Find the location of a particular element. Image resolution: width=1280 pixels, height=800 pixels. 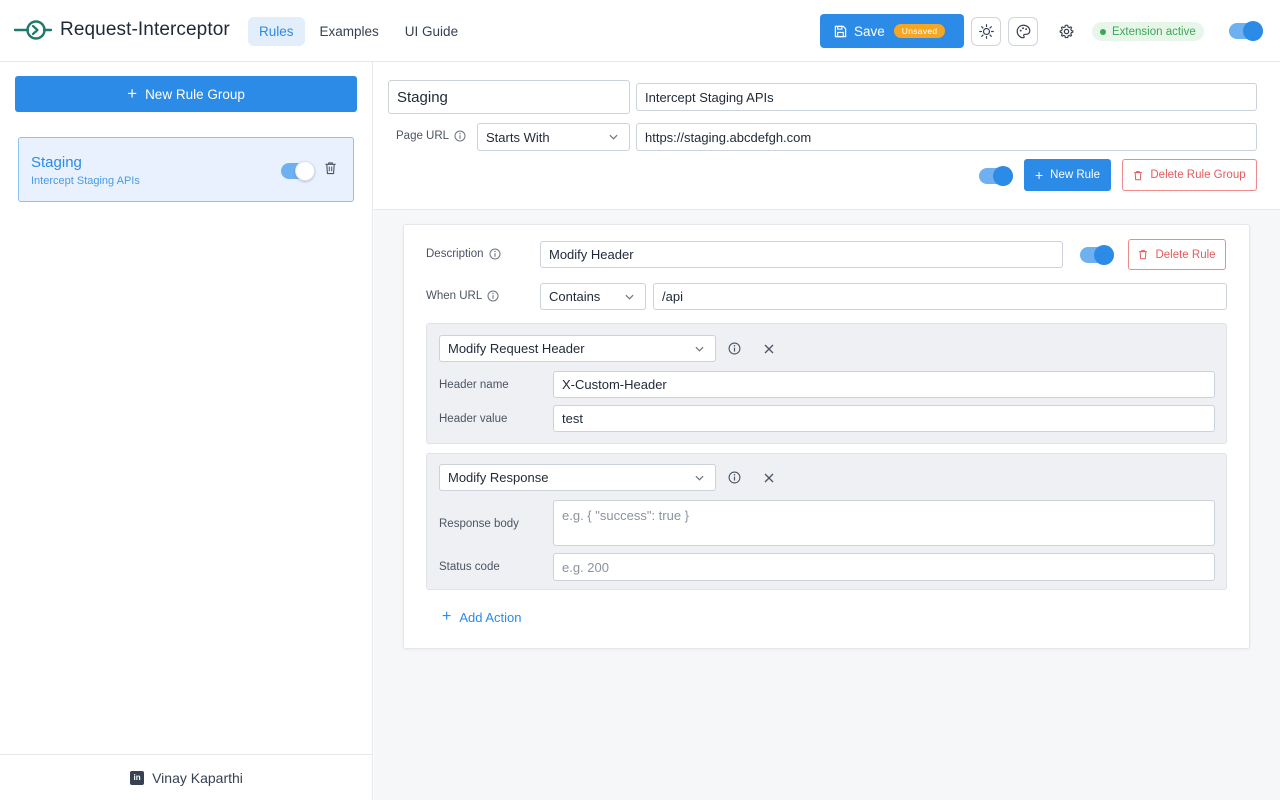

group-description-input: Intercept Staging APIs is located at coordinates (946, 97).